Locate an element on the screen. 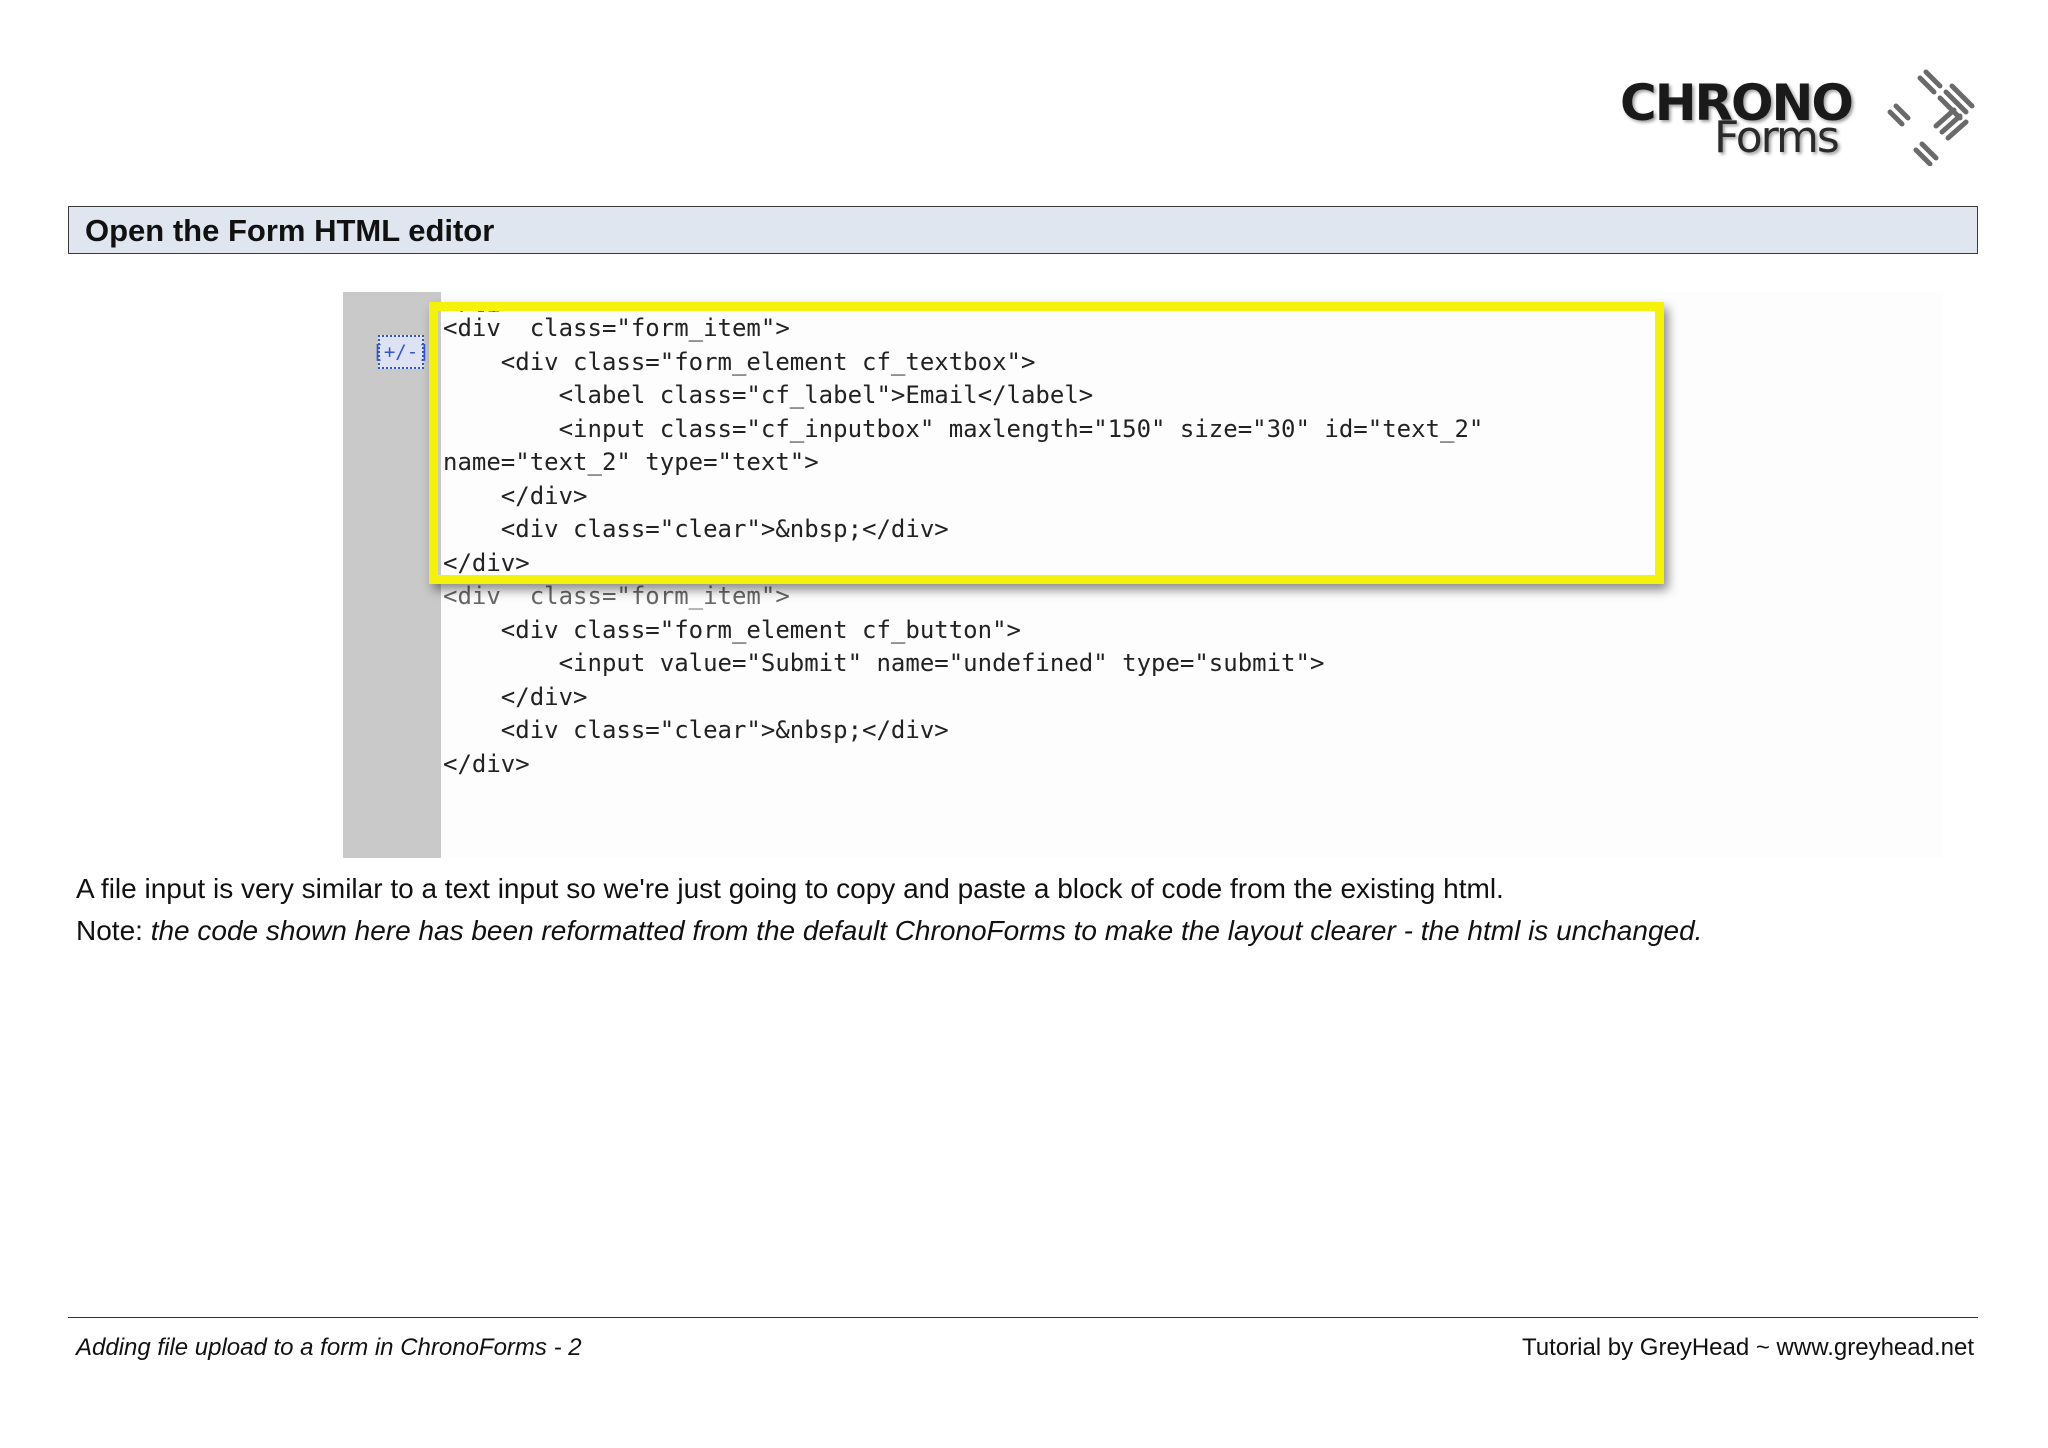 The width and height of the screenshot is (2048, 1448). section-header: Open the Form HTML editor is located at coordinates (1023, 230).